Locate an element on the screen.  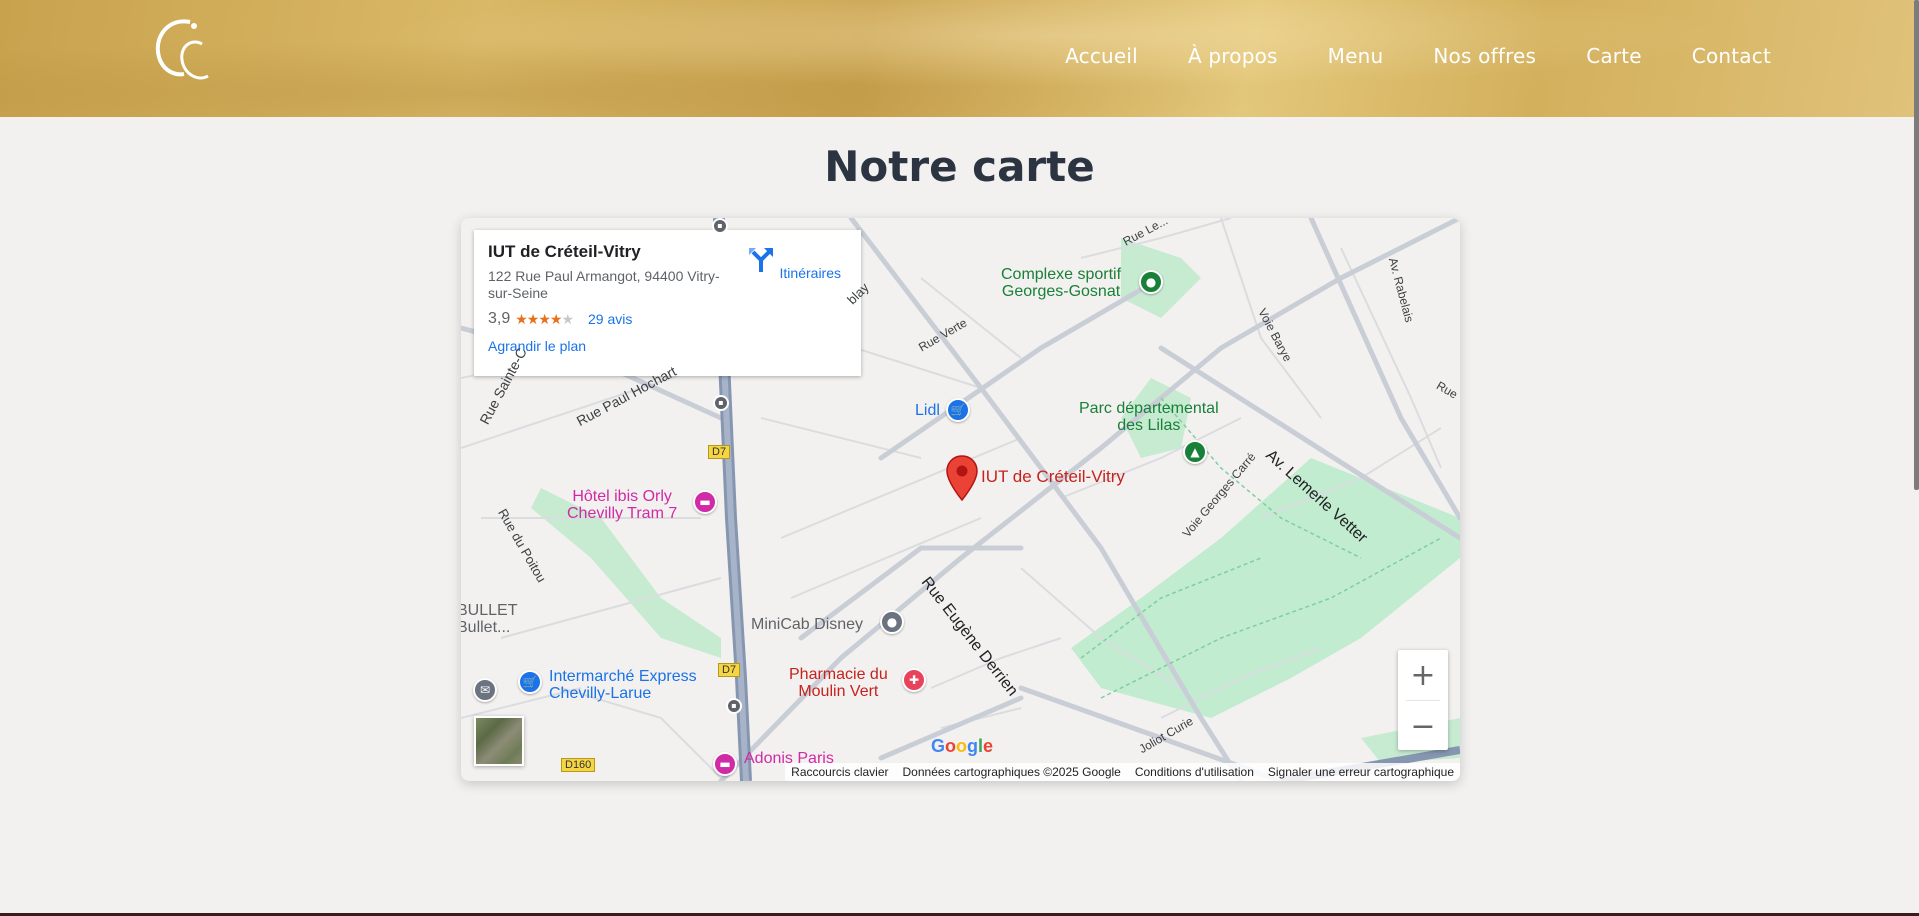
place-rating: 3,9 ★★★★★ 29 avis is located at coordinates (667, 319).